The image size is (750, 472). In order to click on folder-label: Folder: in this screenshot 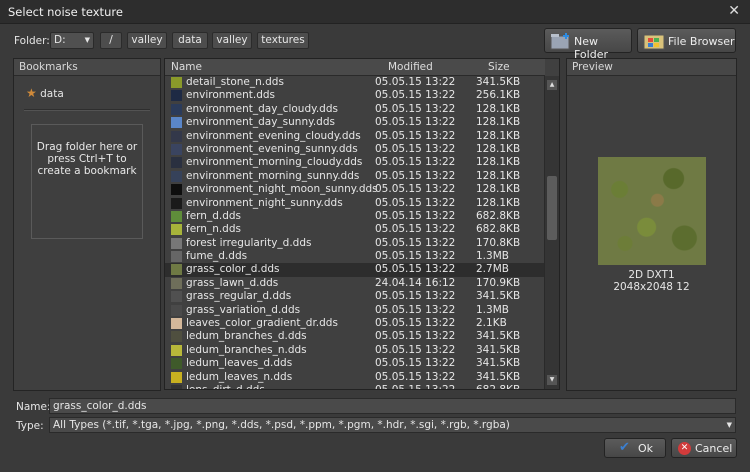, I will do `click(32, 41)`.